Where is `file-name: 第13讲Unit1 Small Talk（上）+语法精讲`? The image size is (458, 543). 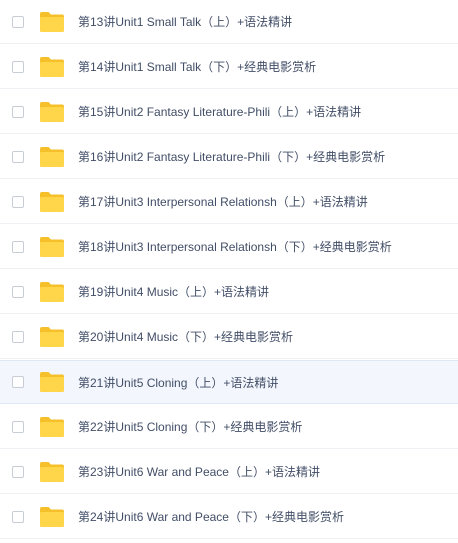 file-name: 第13讲Unit1 Small Talk（上）+语法精讲 is located at coordinates (185, 21).